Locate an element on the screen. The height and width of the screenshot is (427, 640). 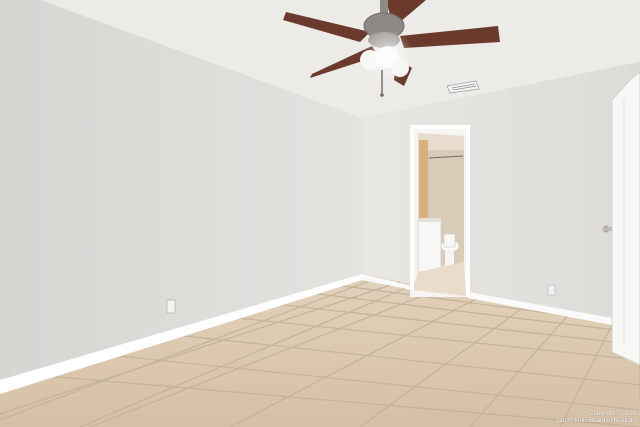
wall-outlet-back is located at coordinates (551, 290).